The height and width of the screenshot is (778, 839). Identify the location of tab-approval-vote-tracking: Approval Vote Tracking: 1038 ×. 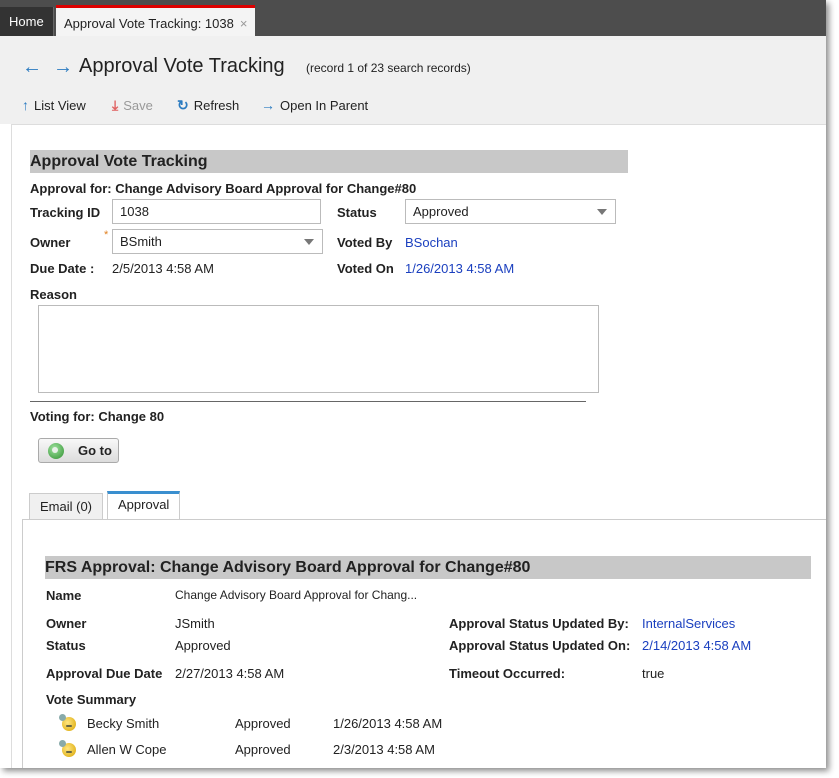
(156, 20).